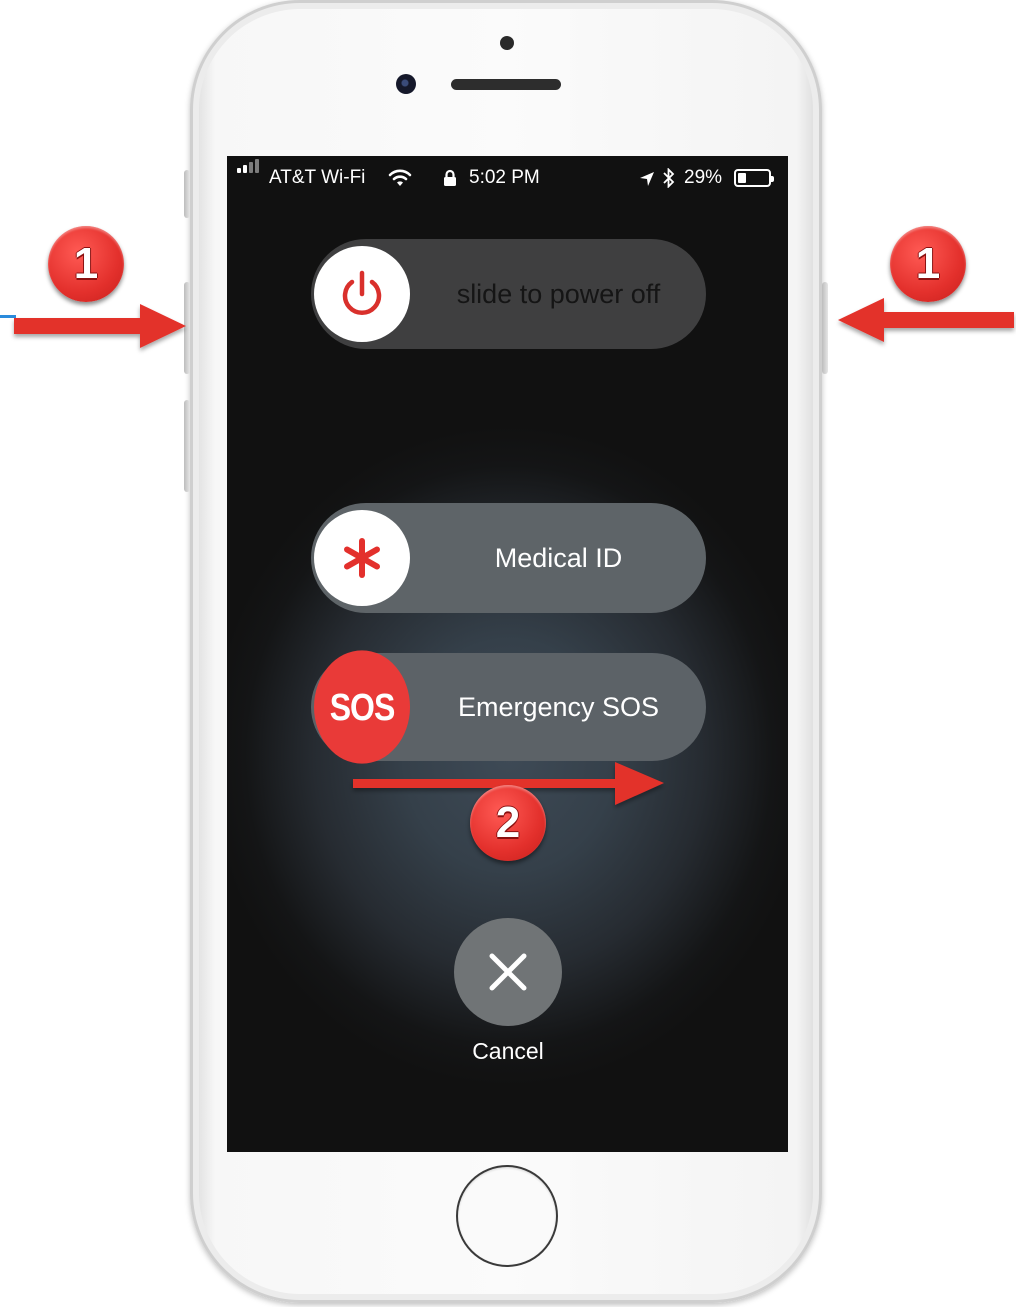 Image resolution: width=1016 pixels, height=1307 pixels. I want to click on step-badge-slide: 2, so click(508, 823).